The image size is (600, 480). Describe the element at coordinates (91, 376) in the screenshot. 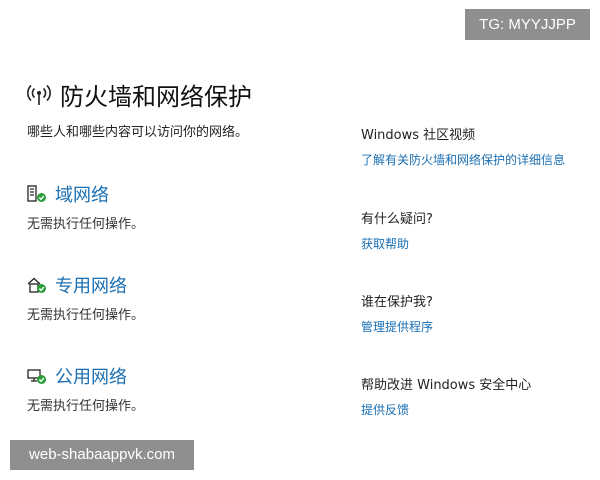

I see `network-public-link: 公用网络` at that location.